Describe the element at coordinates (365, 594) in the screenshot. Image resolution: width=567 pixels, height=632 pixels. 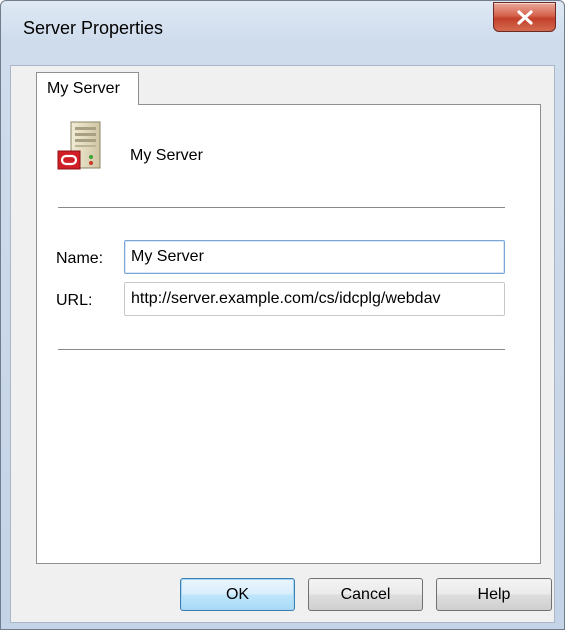
I see `cancel-button: Cancel` at that location.